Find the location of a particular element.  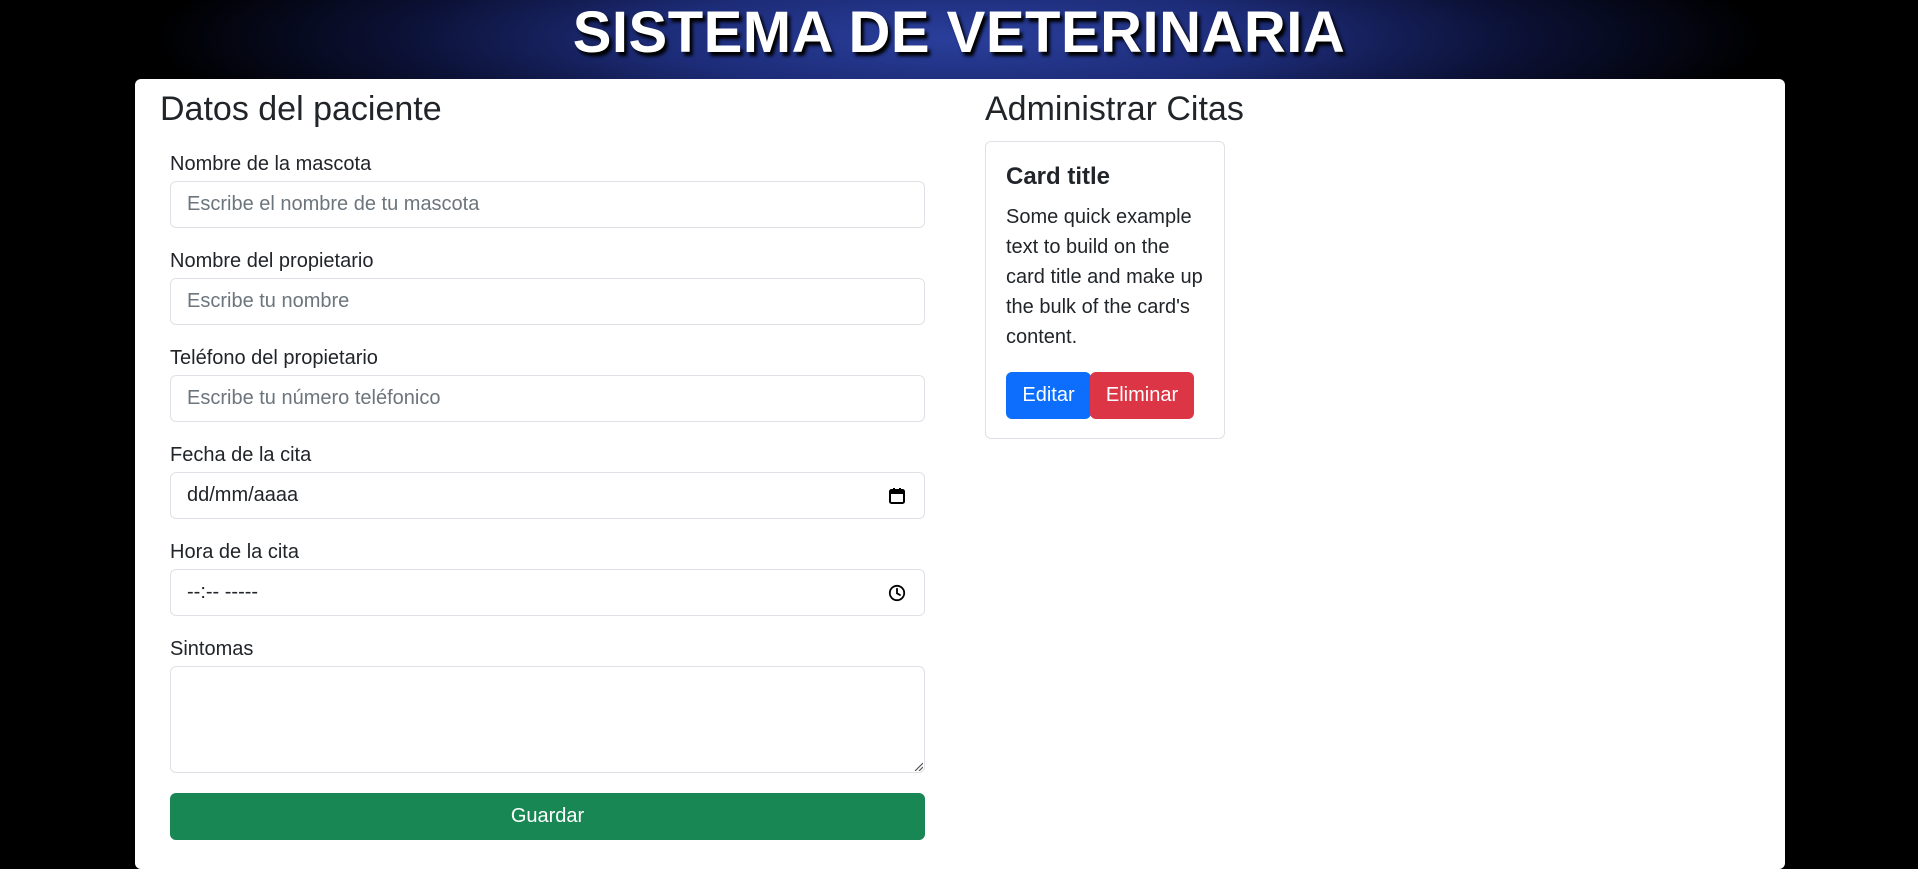

header-banner: SISTEMA DE VETERINARIA is located at coordinates (959, 40).